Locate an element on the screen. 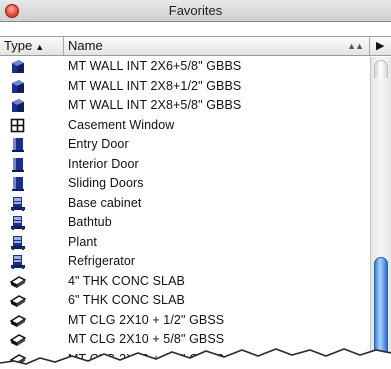 The image size is (391, 369). list-item: Bathtub is located at coordinates (185, 223).